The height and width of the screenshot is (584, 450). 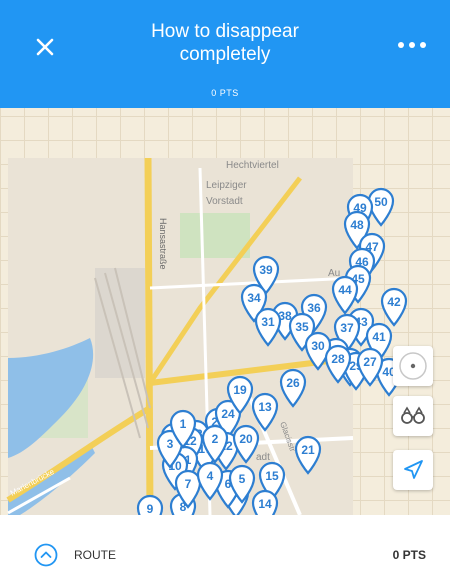 What do you see at coordinates (215, 439) in the screenshot?
I see `map-pin-label: 2` at bounding box center [215, 439].